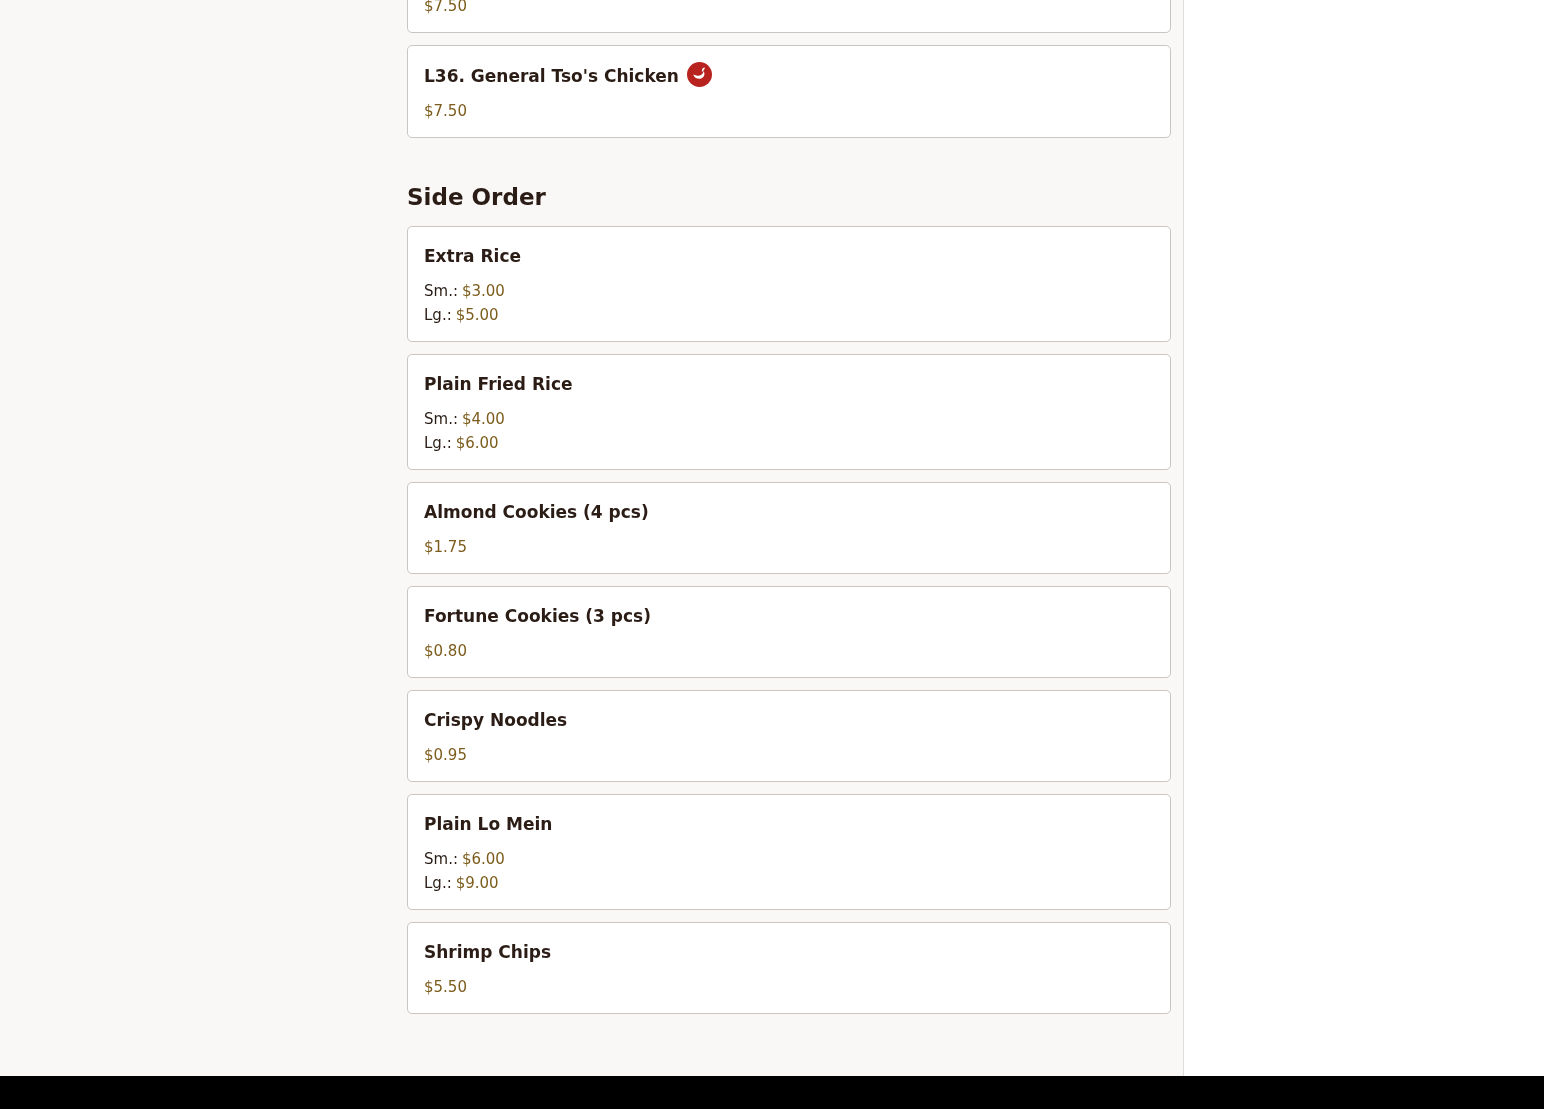 This screenshot has height=1109, width=1544. Describe the element at coordinates (483, 291) in the screenshot. I see `item-price: $3.00` at that location.